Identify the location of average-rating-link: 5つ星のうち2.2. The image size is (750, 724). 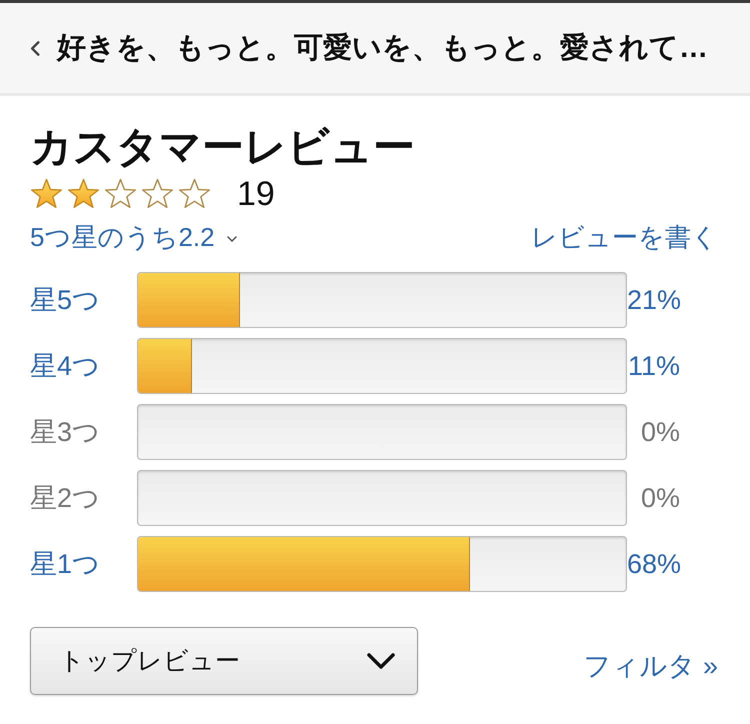
(133, 237).